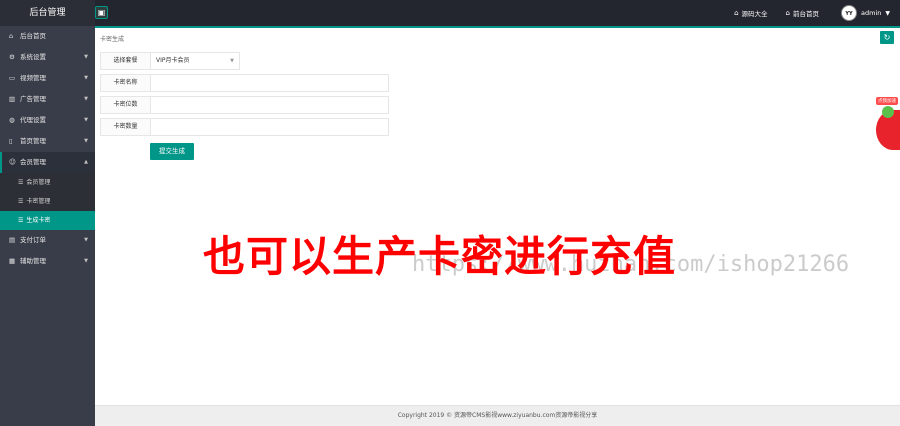 The height and width of the screenshot is (426, 900). Describe the element at coordinates (125, 105) in the screenshot. I see `card-digits-label: 卡密位数` at that location.